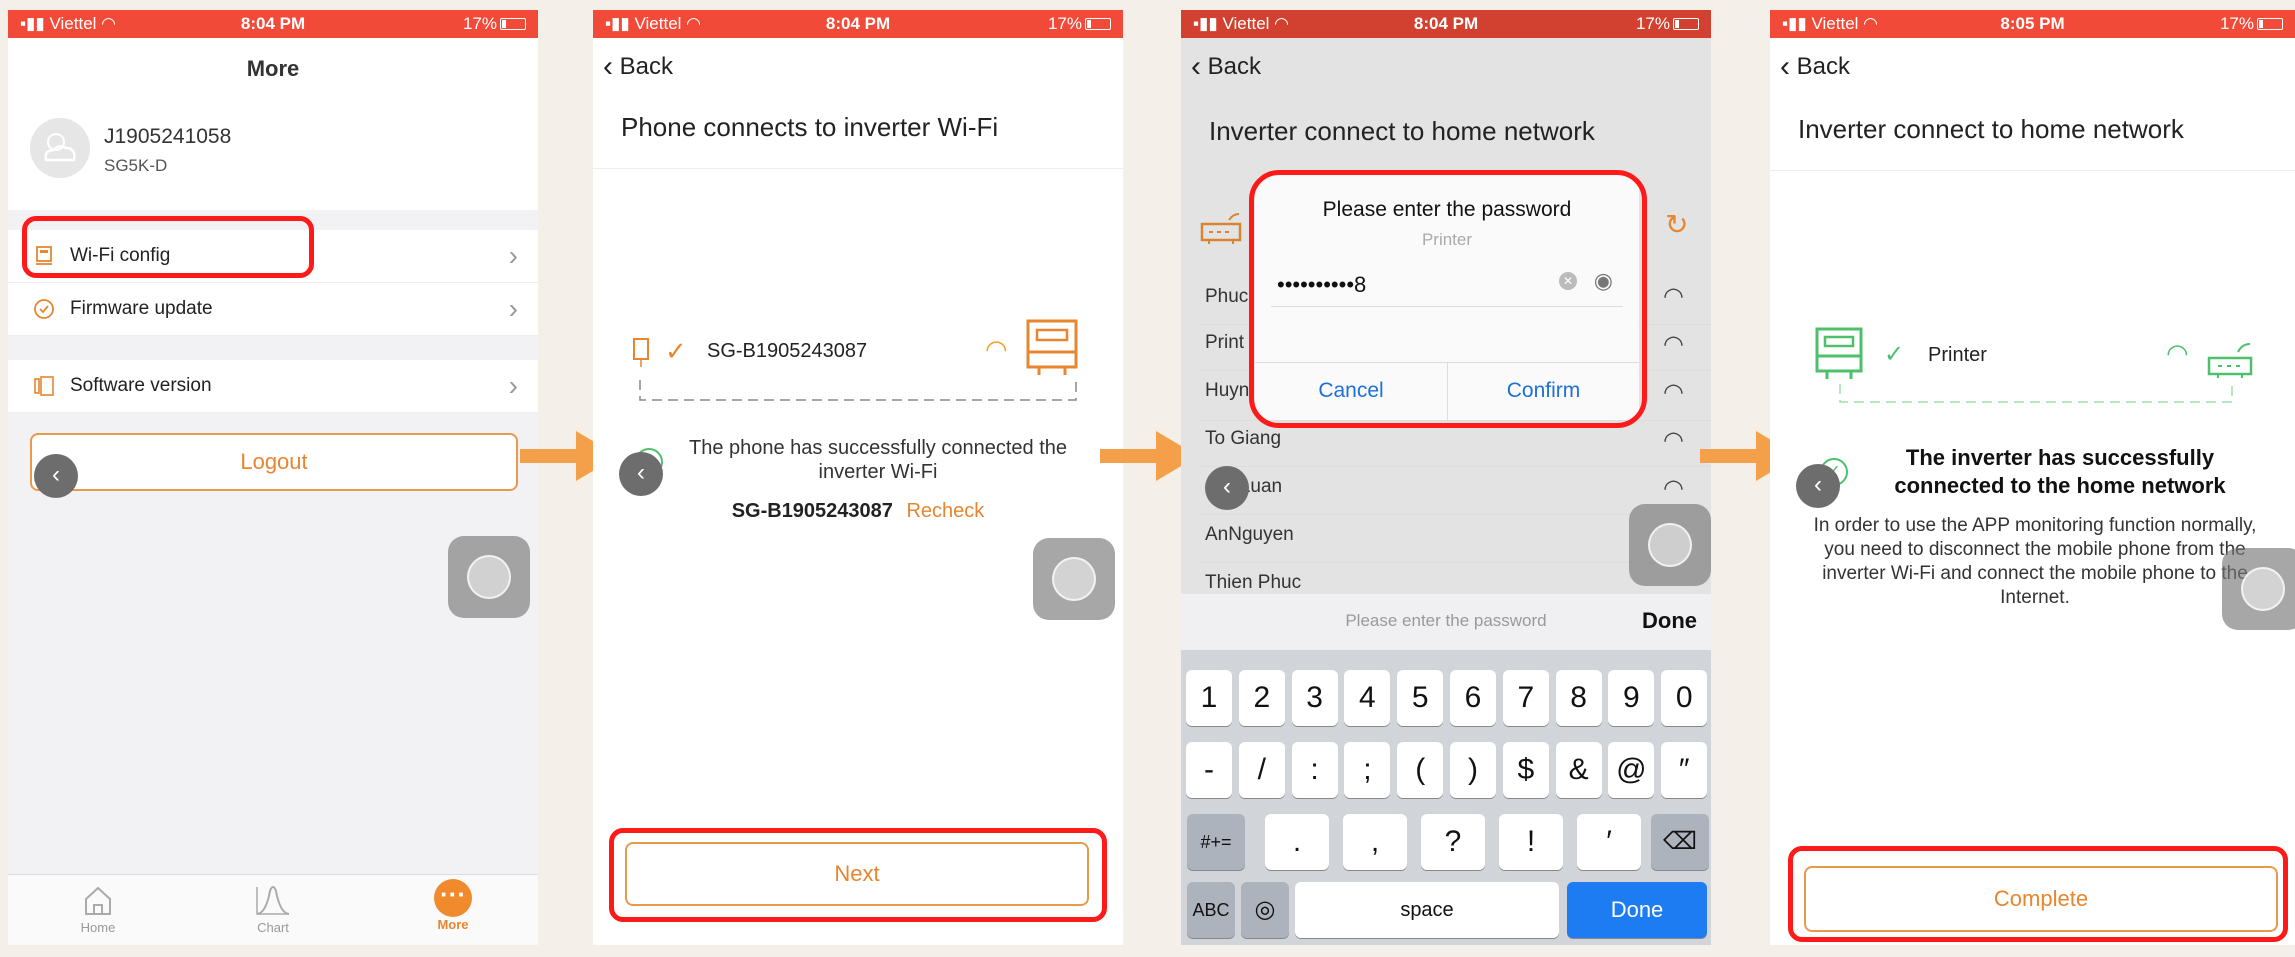 This screenshot has width=2295, height=957. What do you see at coordinates (1957, 355) in the screenshot?
I see `home-network-name: Printer` at bounding box center [1957, 355].